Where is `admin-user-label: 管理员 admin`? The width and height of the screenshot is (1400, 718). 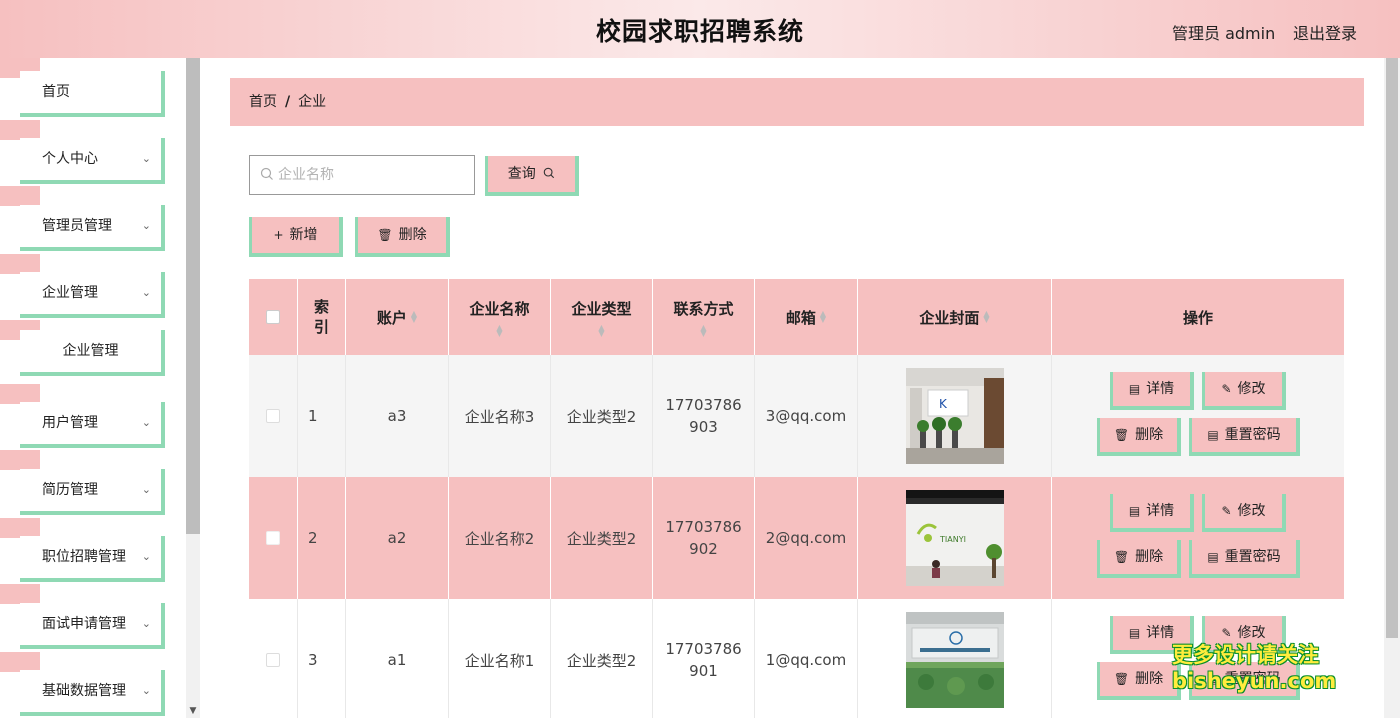 admin-user-label: 管理员 admin is located at coordinates (1224, 33).